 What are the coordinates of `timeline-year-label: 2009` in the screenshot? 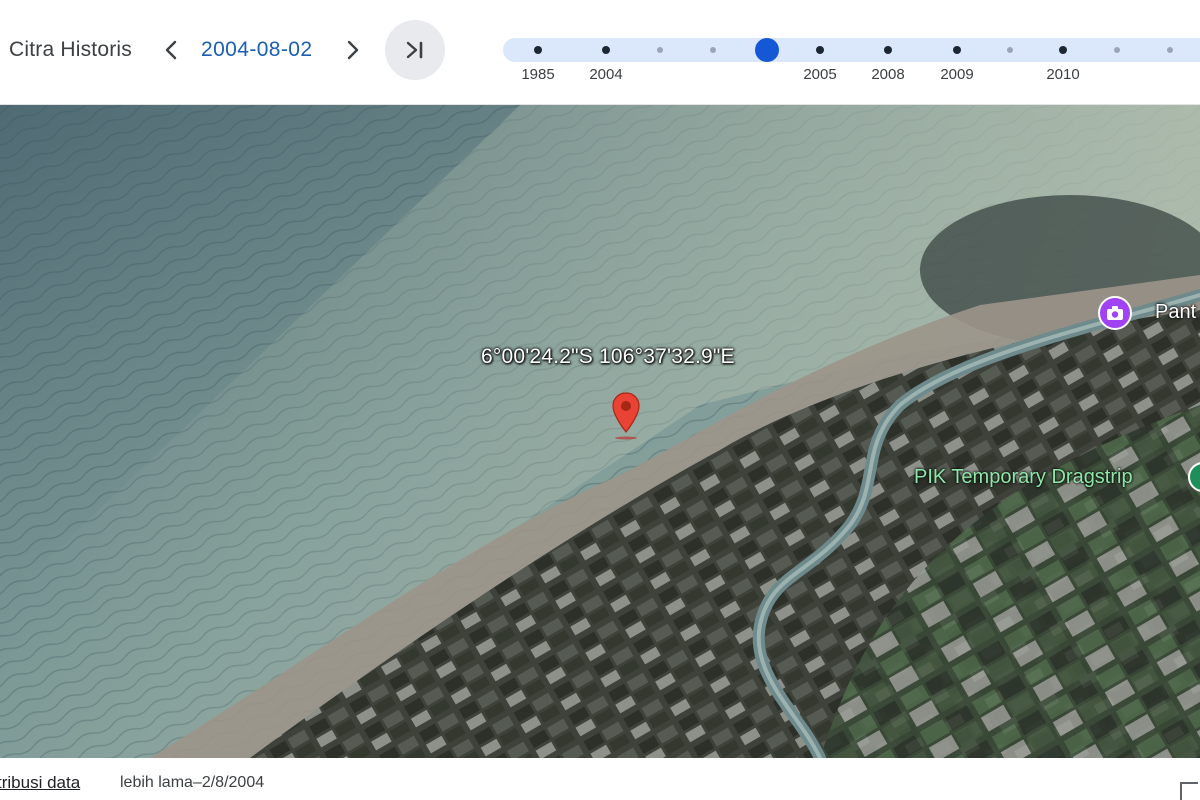 It's located at (957, 74).